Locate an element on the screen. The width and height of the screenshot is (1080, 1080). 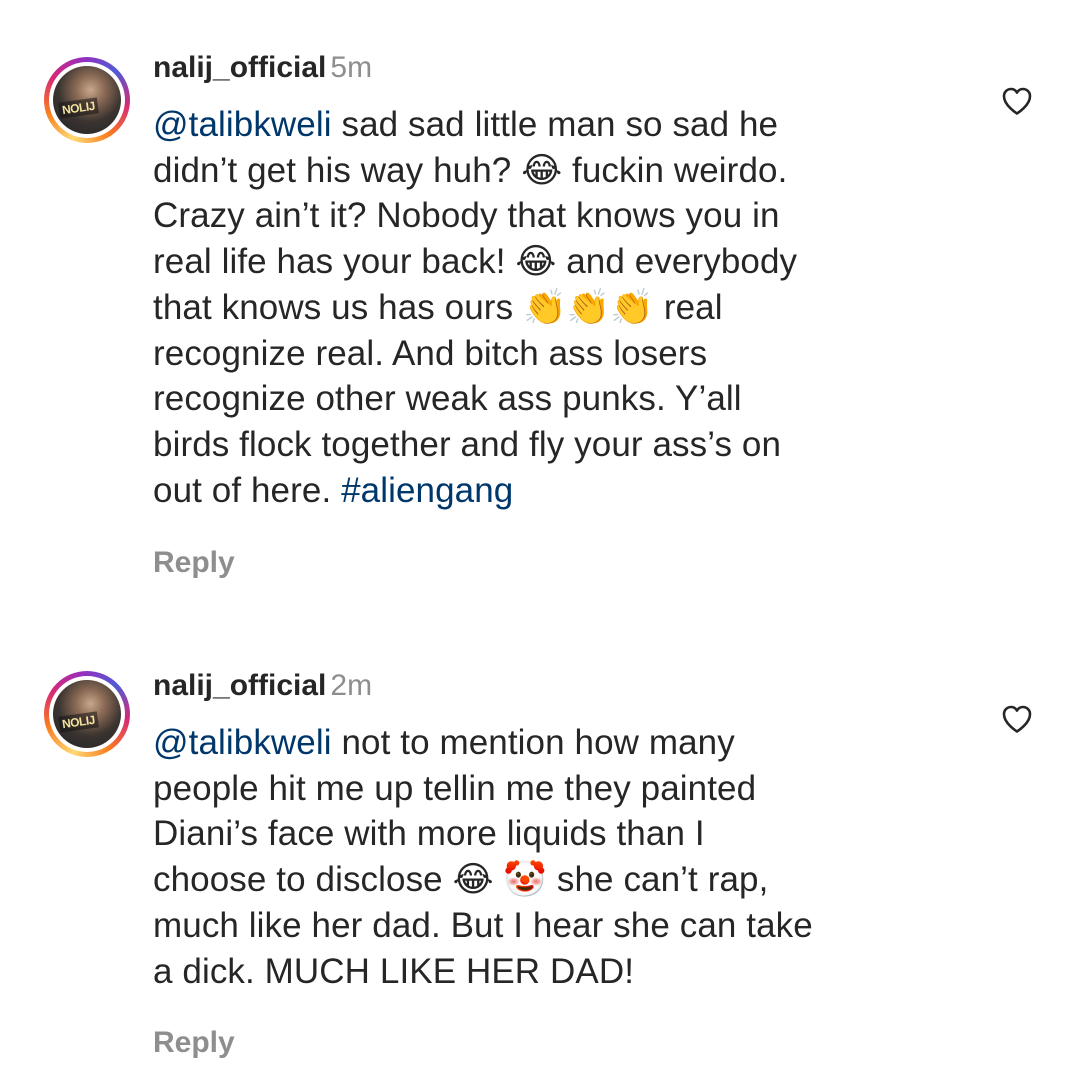
comment-text-segment: recognize real. And bitch ass losers is located at coordinates (430, 353).